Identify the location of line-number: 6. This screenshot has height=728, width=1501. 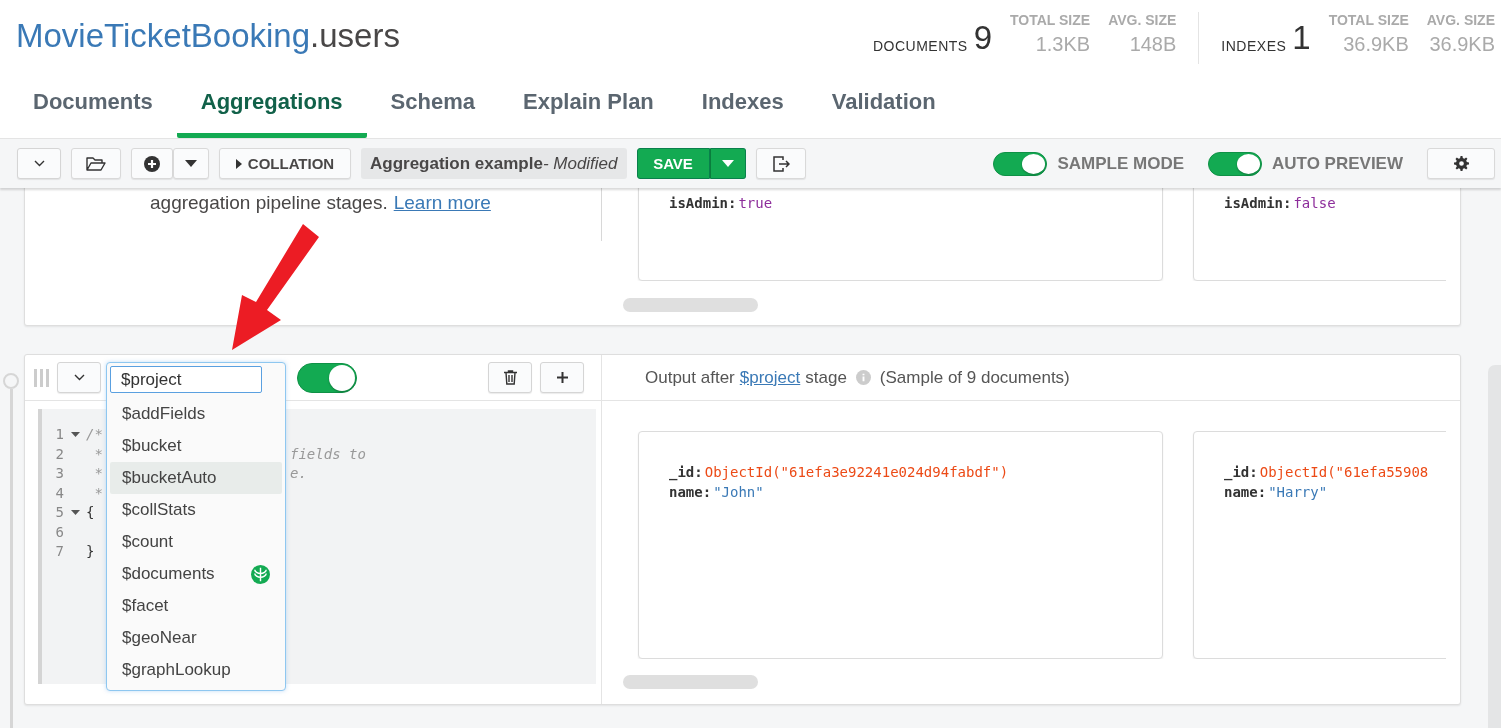
(59, 532).